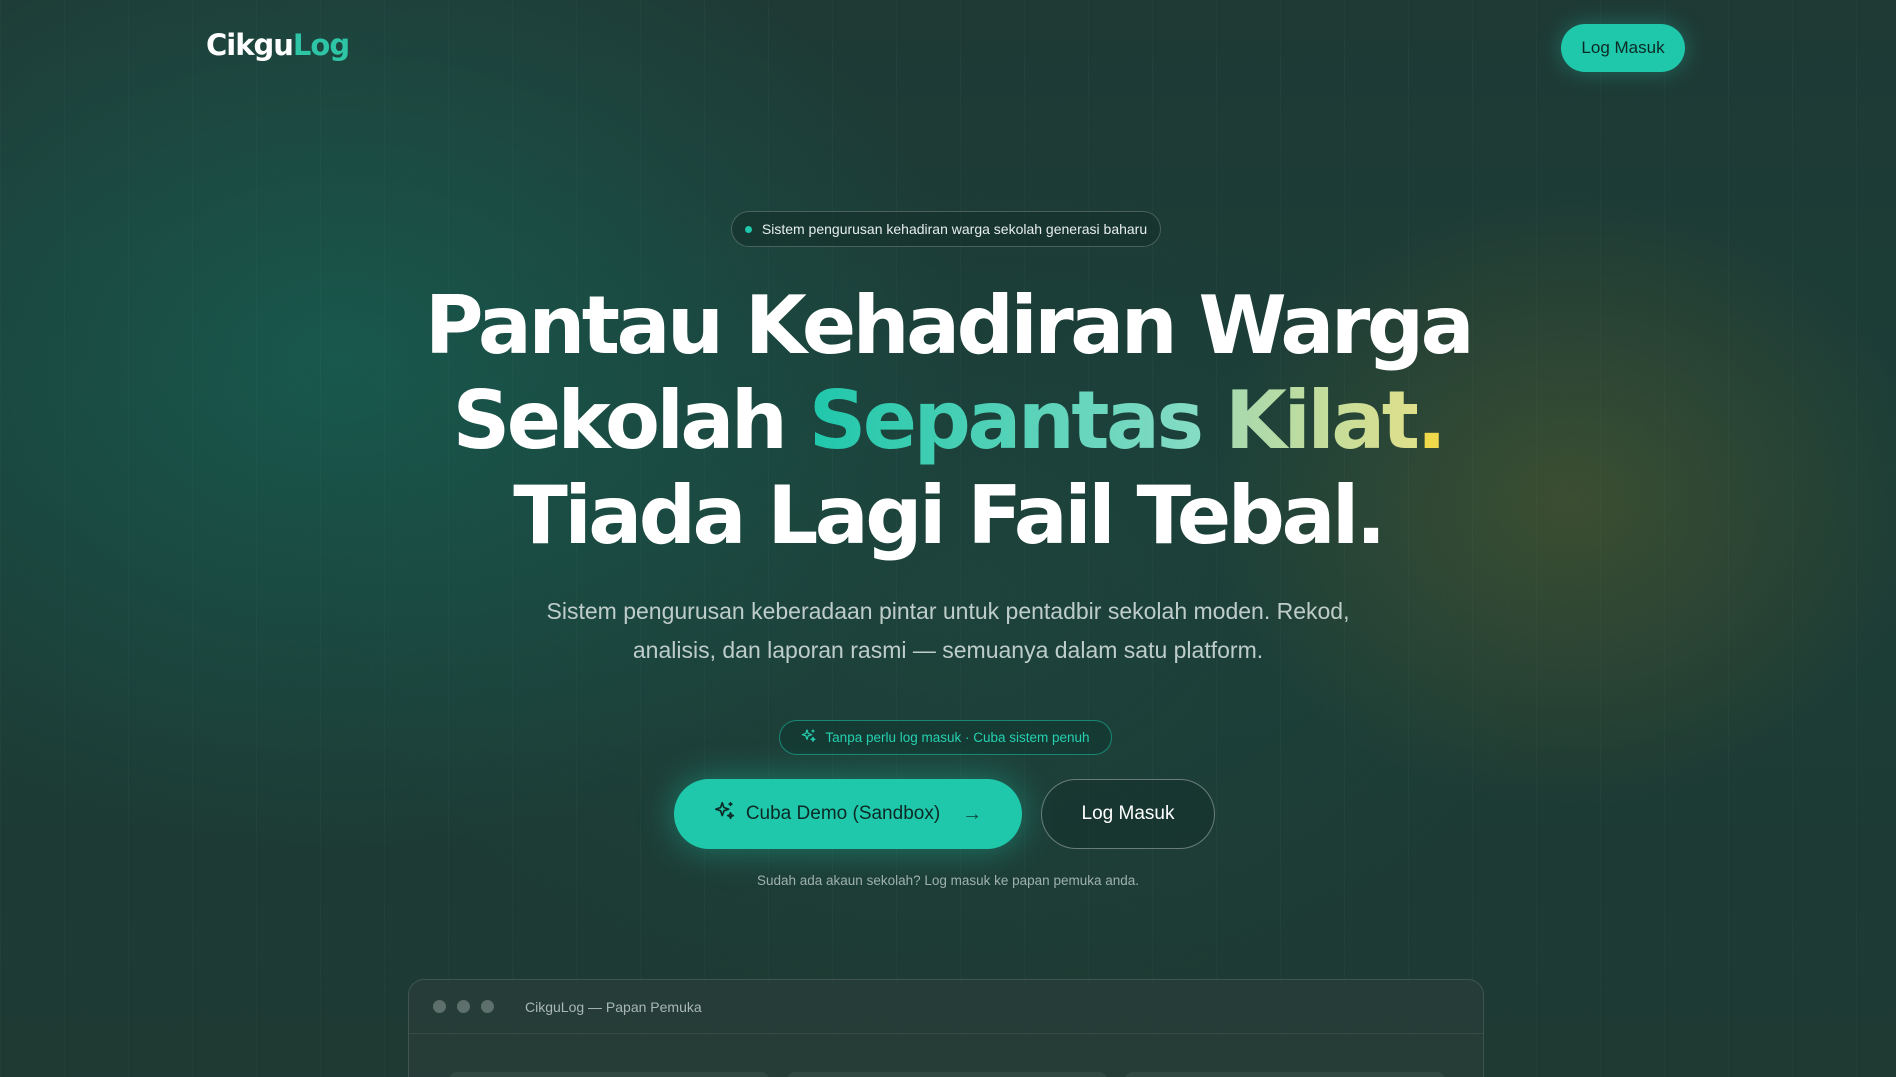  What do you see at coordinates (843, 813) in the screenshot?
I see `try-demo-label: Cuba Demo (Sandbox)` at bounding box center [843, 813].